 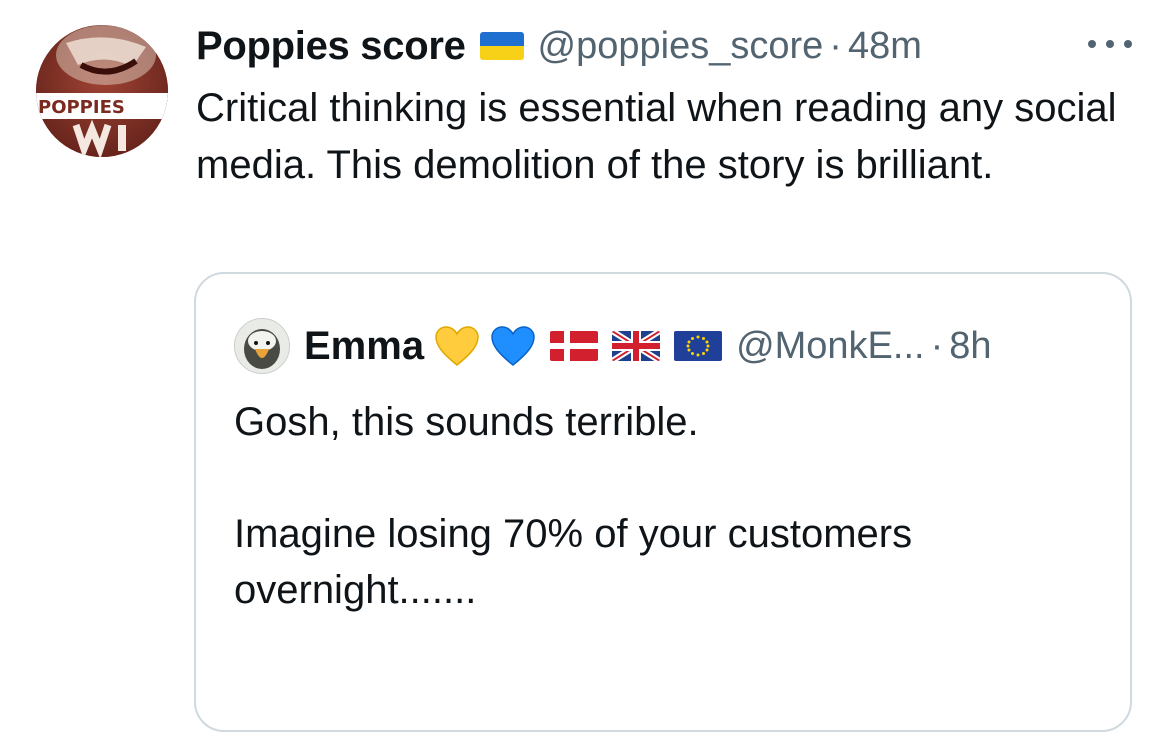 I want to click on svg-text: POPPIES, so click(x=81, y=107).